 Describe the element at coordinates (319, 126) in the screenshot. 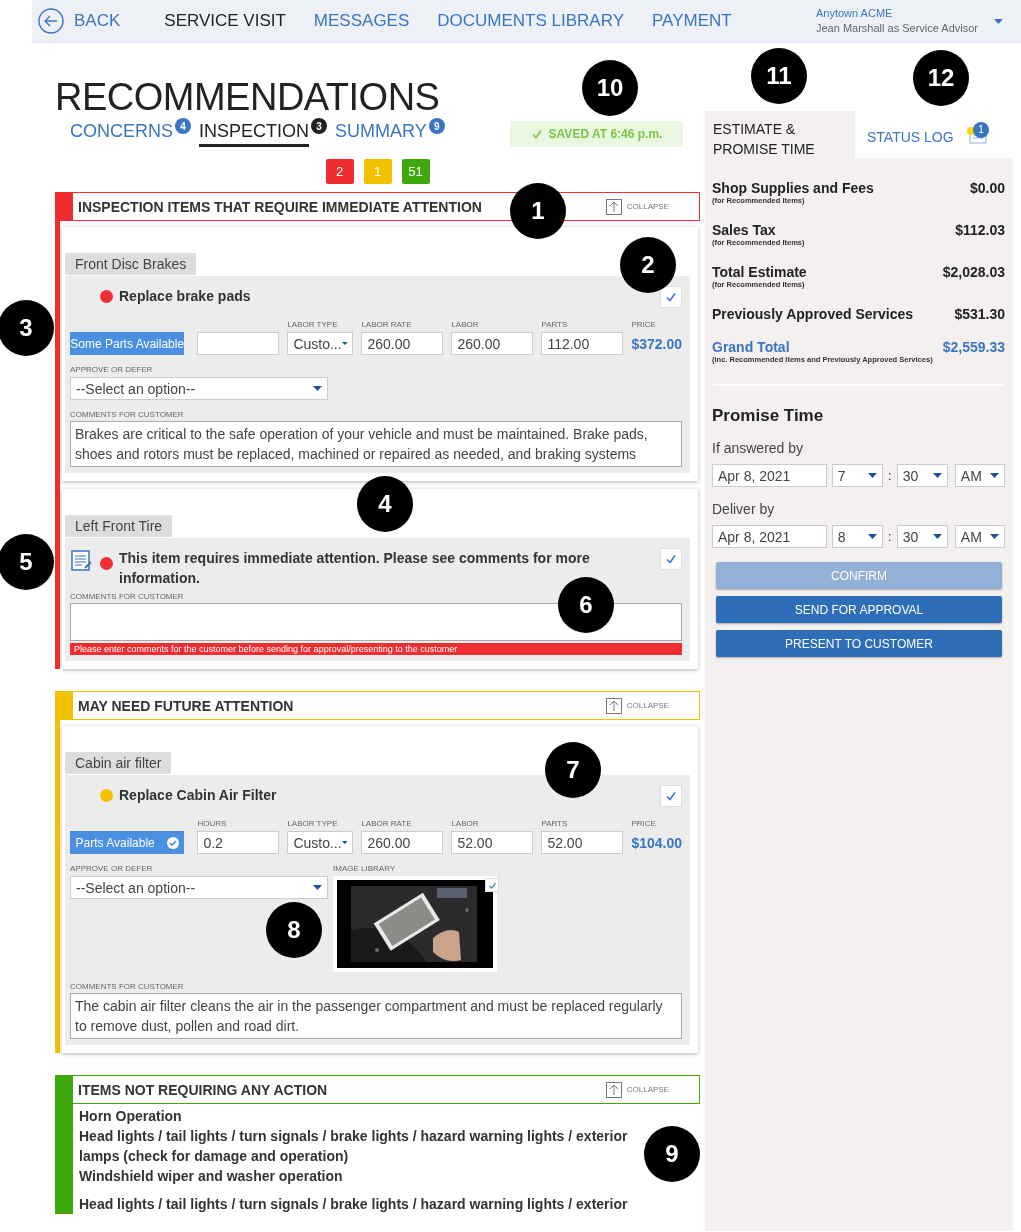

I see `count-badge: 3` at that location.